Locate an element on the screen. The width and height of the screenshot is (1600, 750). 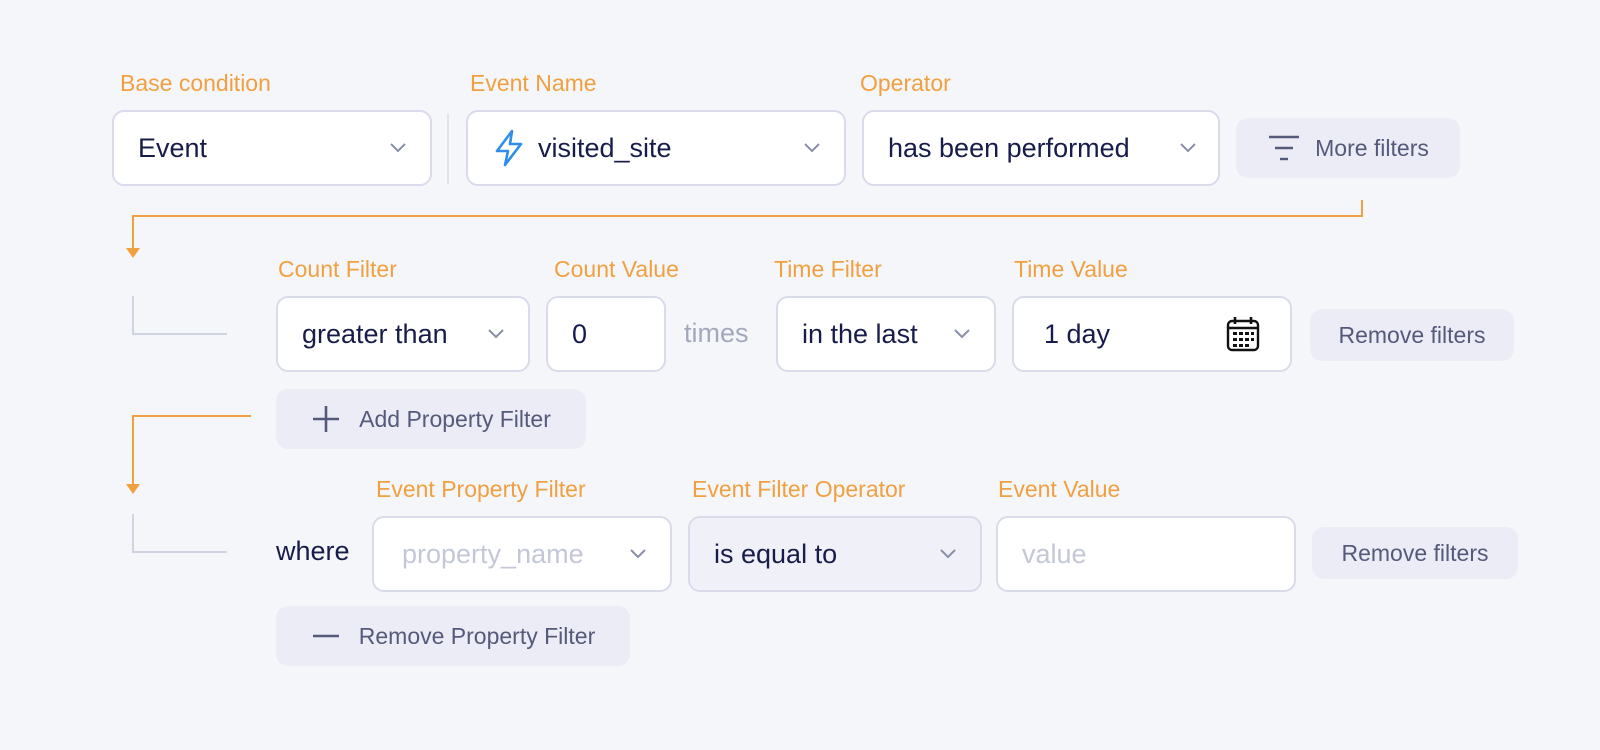
count-filter-value: greater than is located at coordinates (375, 333).